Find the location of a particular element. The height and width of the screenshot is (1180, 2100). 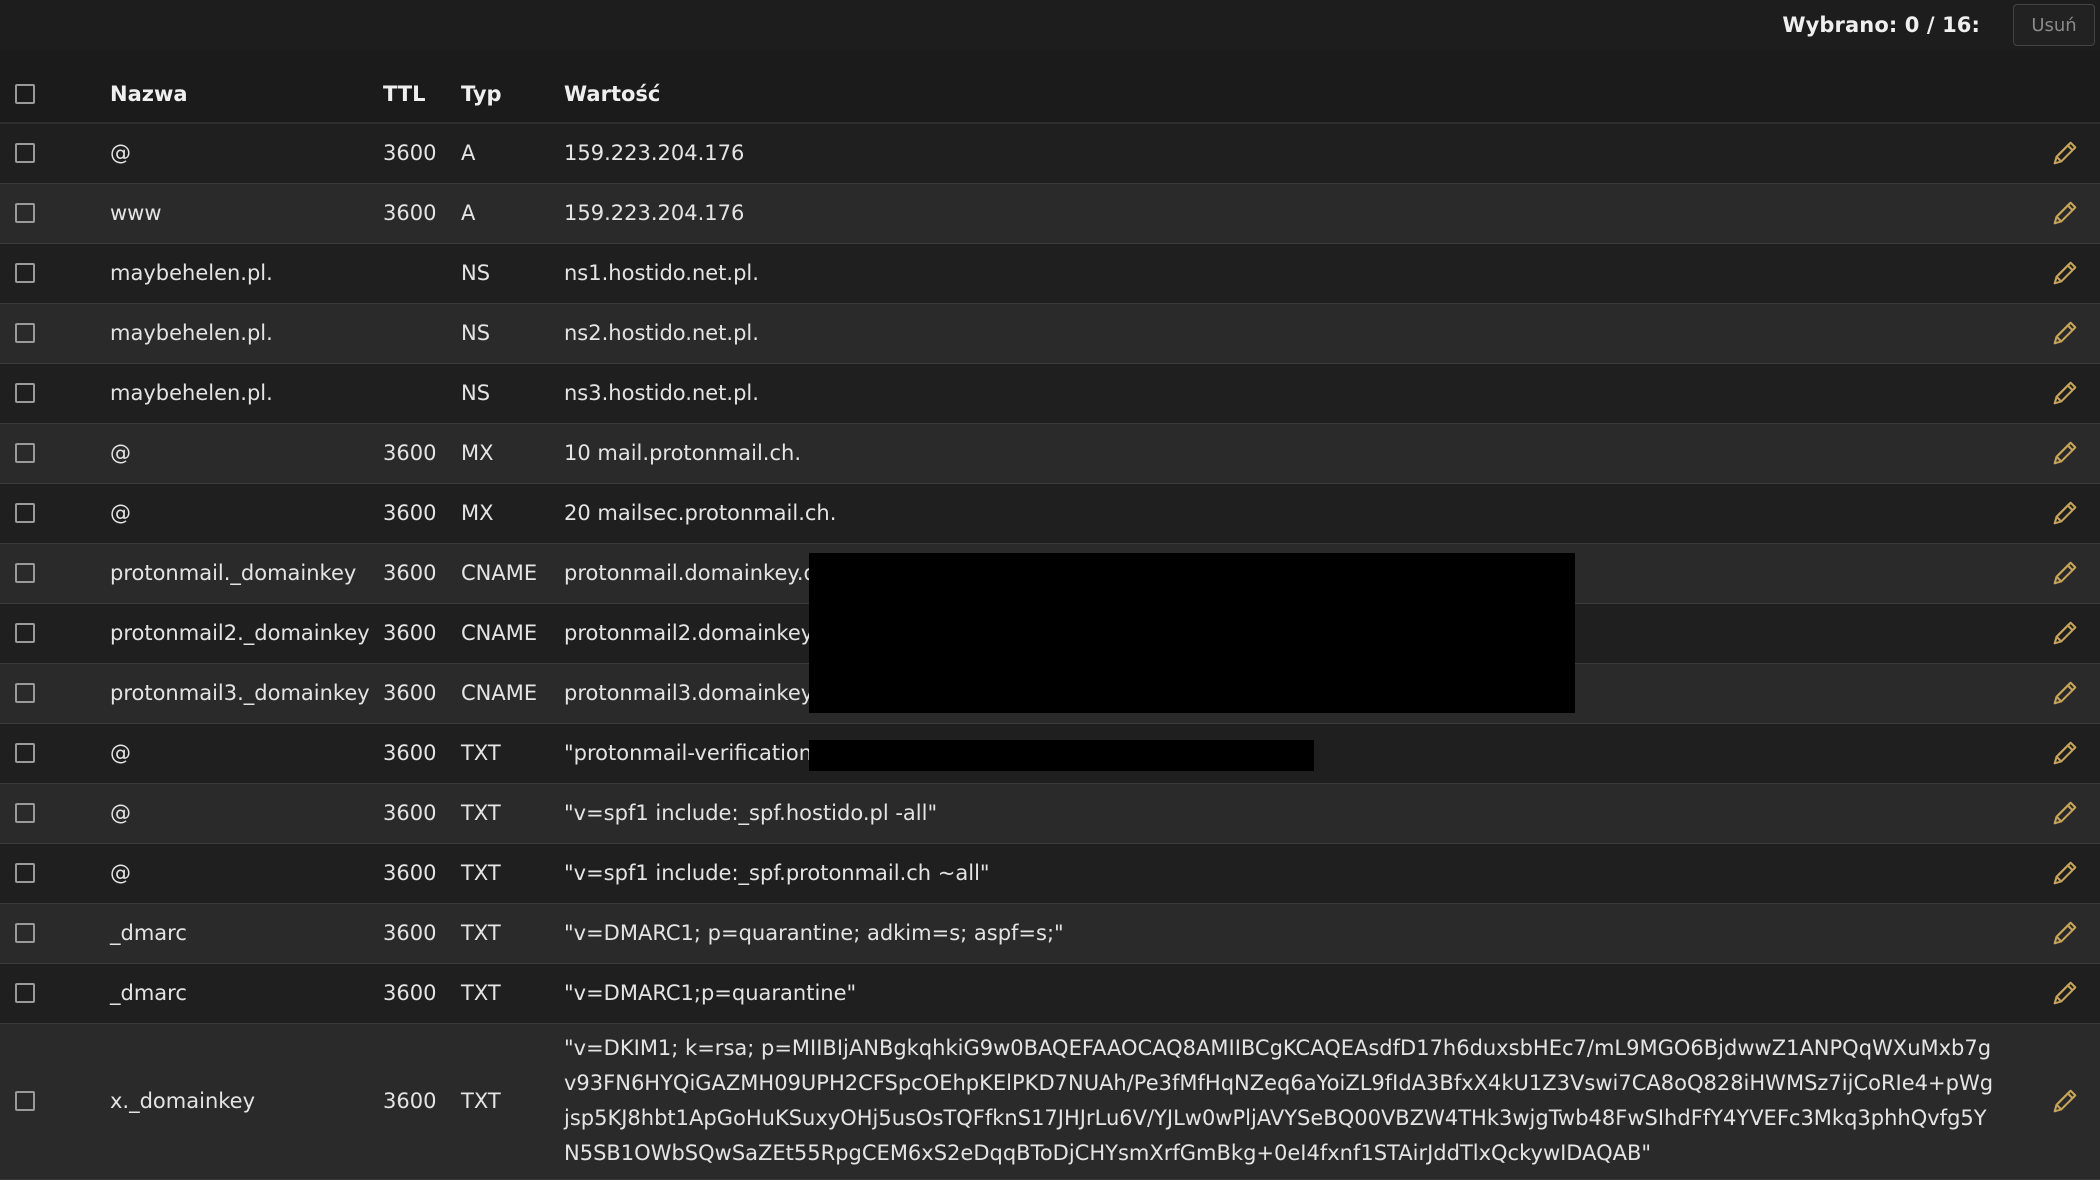

record-type: A is located at coordinates (468, 153).